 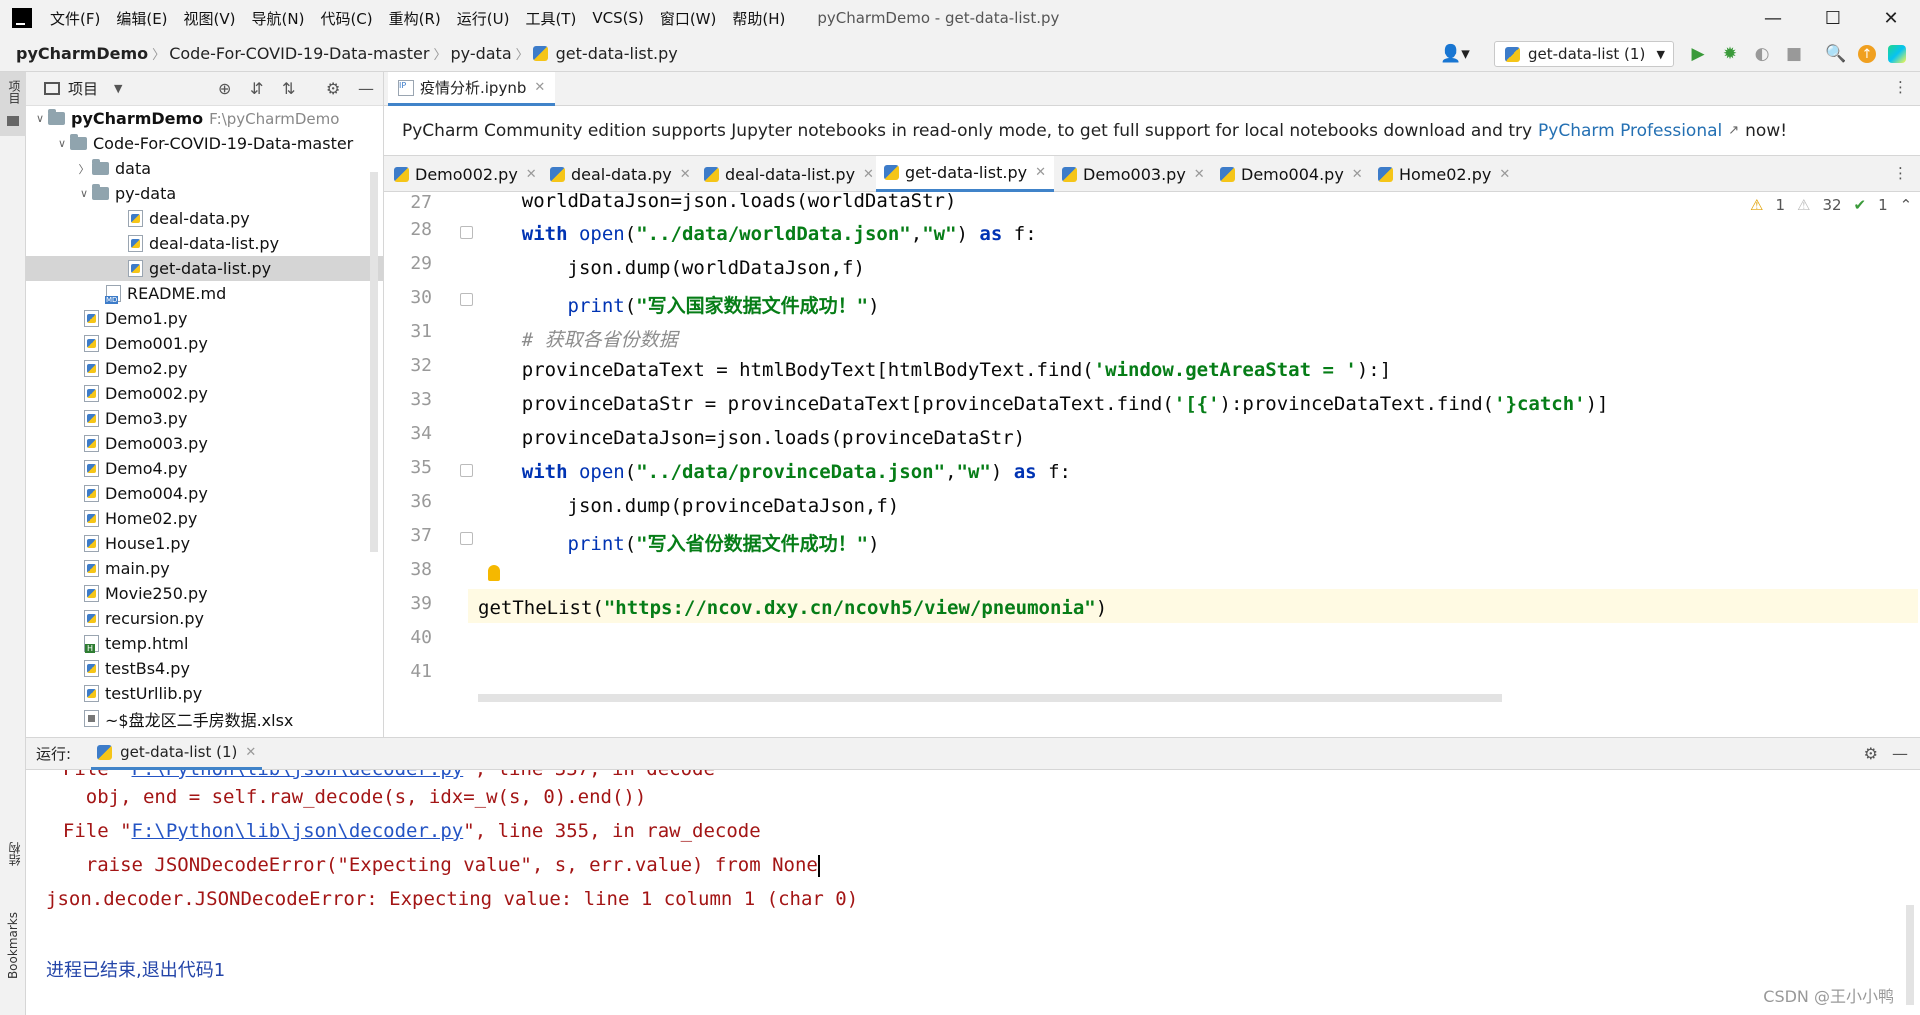 I want to click on tree-item-file: House1.py, so click(x=204, y=543).